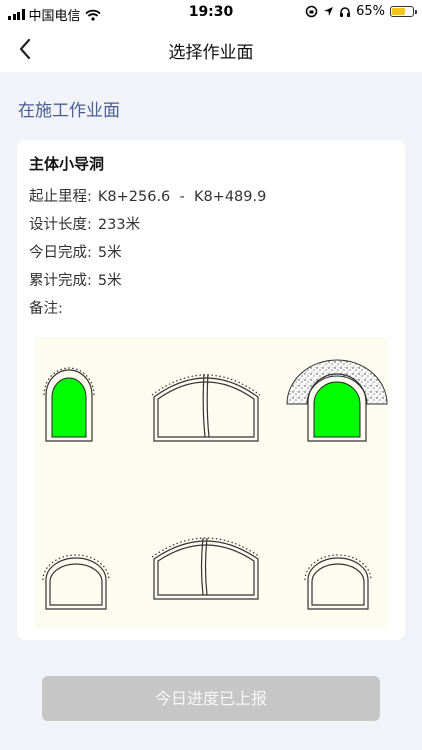 This screenshot has height=750, width=422. I want to click on section-top-right, so click(337, 400).